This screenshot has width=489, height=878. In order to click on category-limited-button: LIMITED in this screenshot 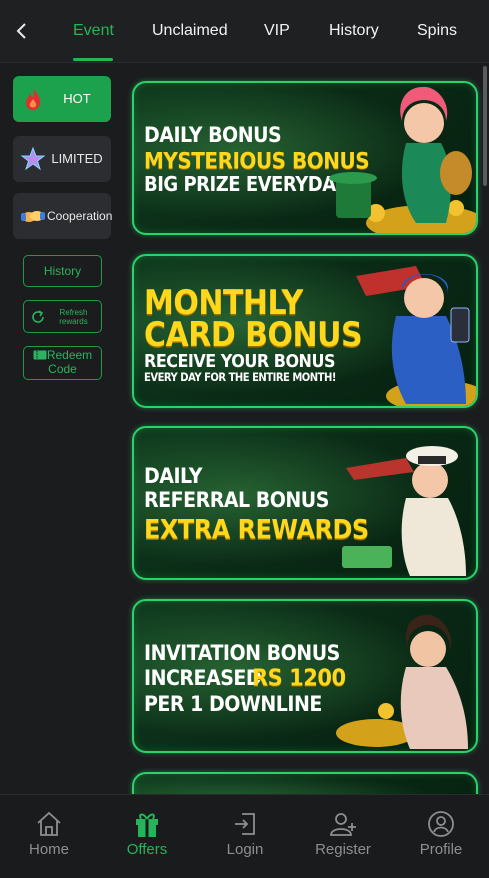, I will do `click(62, 159)`.